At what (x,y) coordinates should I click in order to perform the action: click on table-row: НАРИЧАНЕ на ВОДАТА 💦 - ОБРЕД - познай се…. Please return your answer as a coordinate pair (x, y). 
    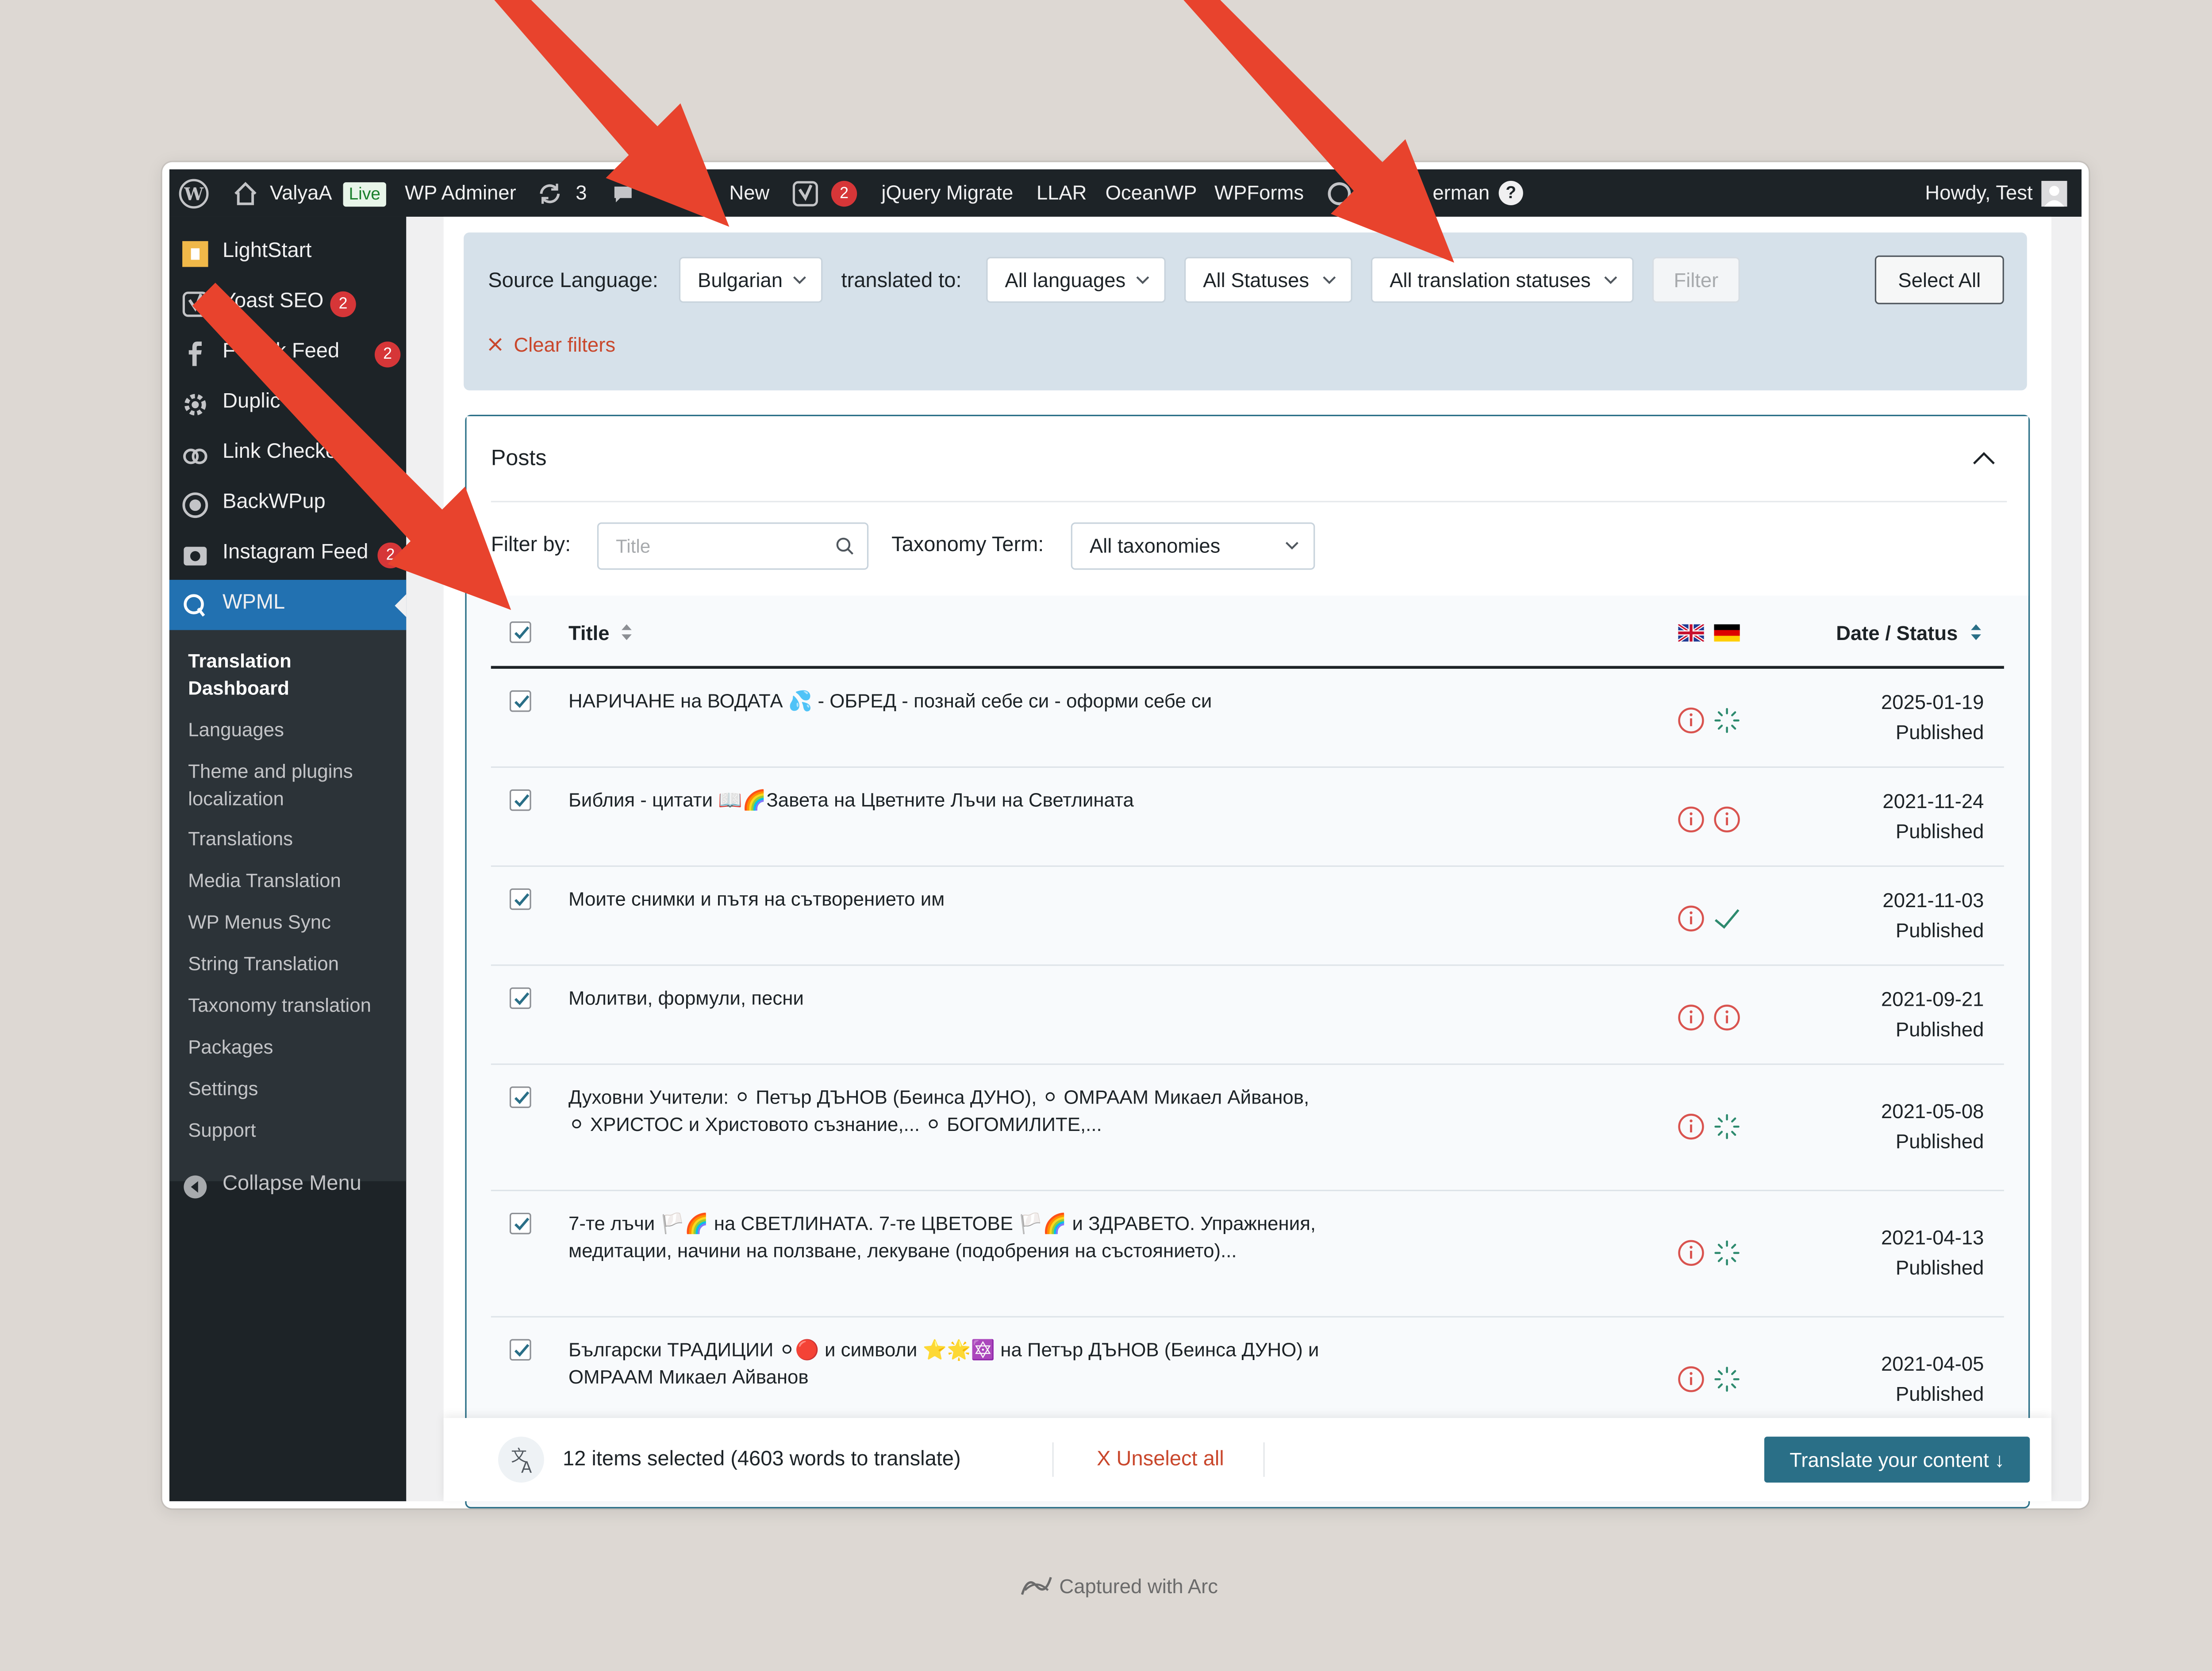
    Looking at the image, I should click on (1248, 718).